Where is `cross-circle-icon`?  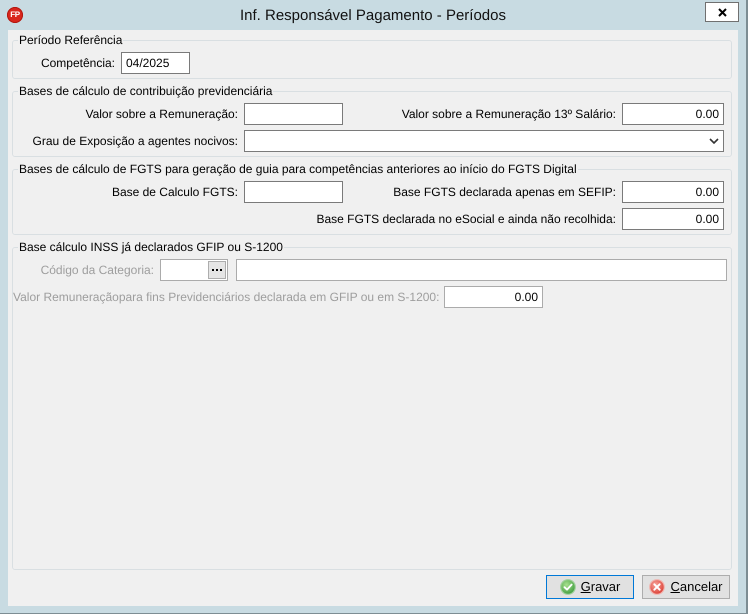 cross-circle-icon is located at coordinates (657, 587).